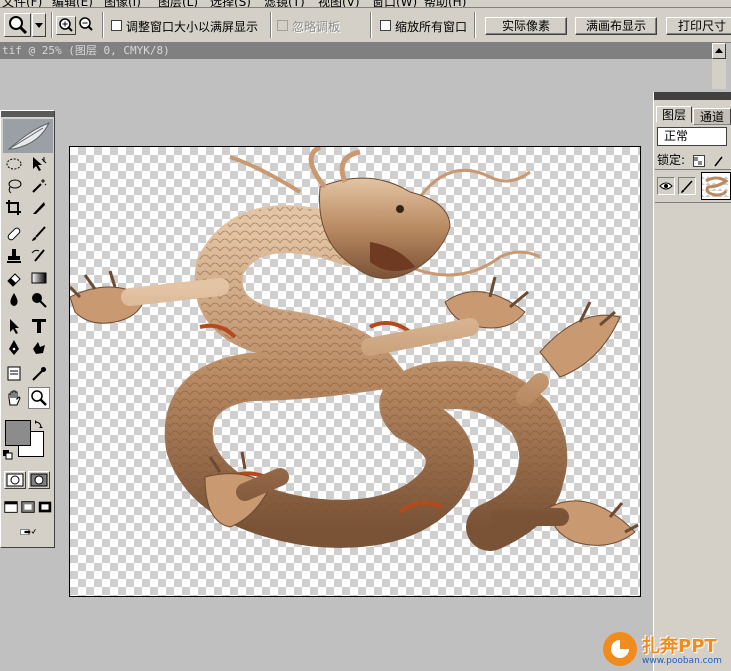  I want to click on actual-pixels-button: 实际像素, so click(526, 26).